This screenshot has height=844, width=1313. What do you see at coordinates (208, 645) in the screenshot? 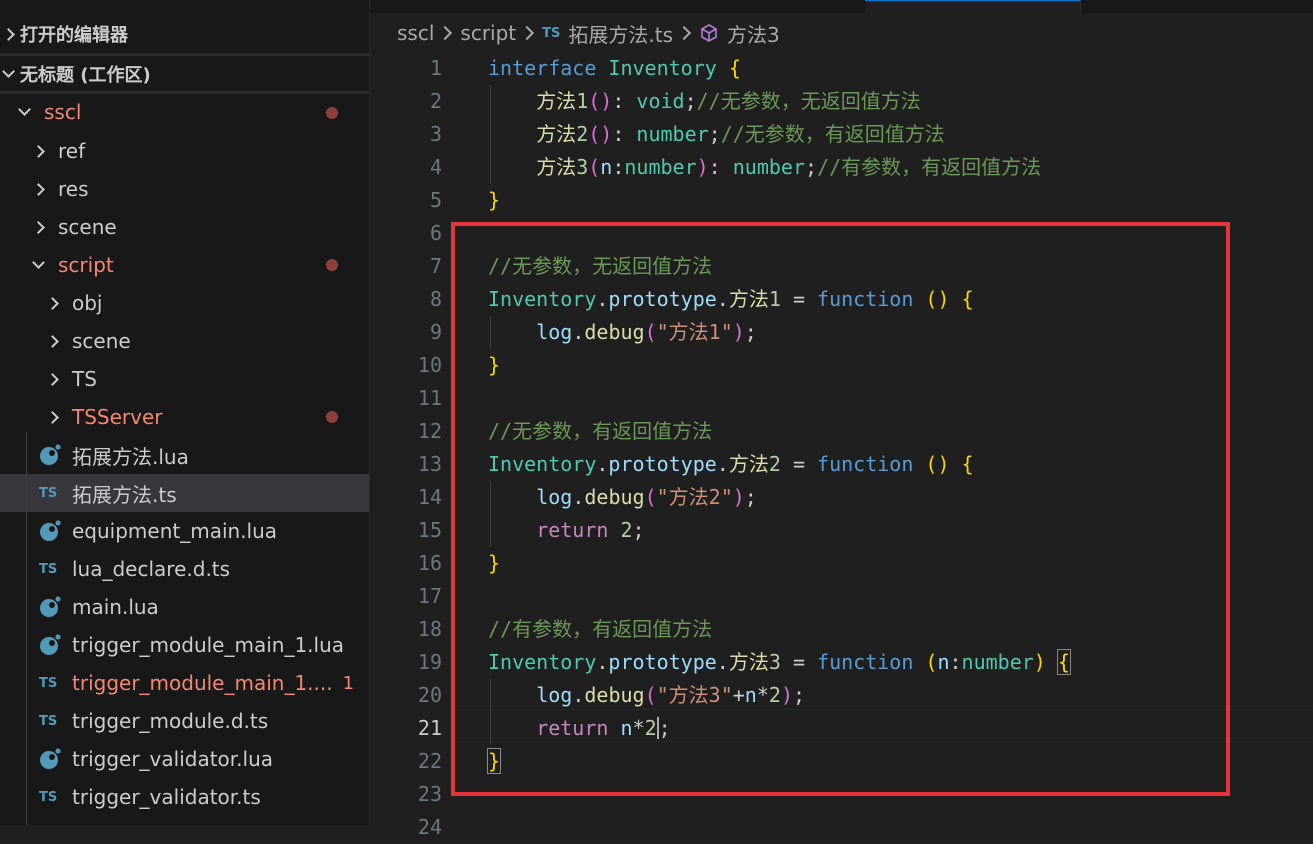
I see `file-label: trigger_module_main_1.lua` at bounding box center [208, 645].